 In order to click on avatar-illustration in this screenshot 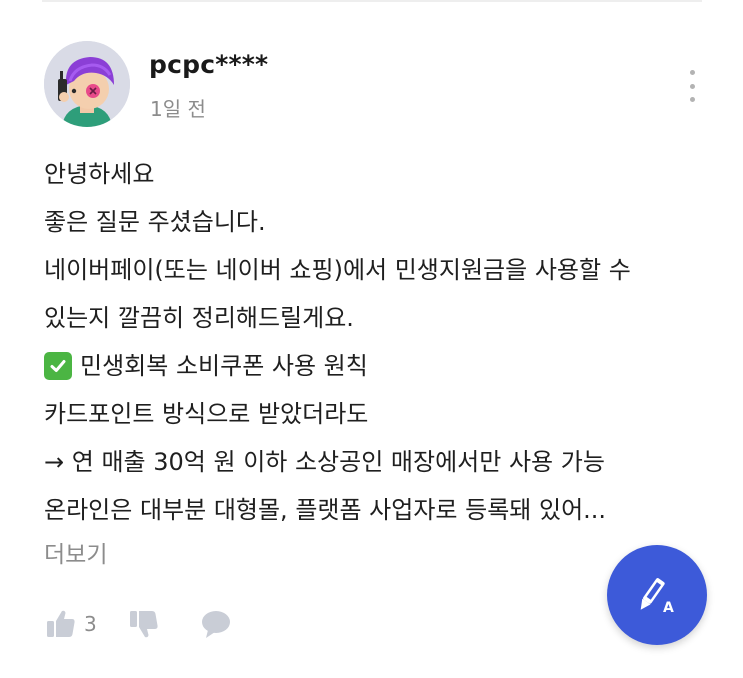, I will do `click(87, 84)`.